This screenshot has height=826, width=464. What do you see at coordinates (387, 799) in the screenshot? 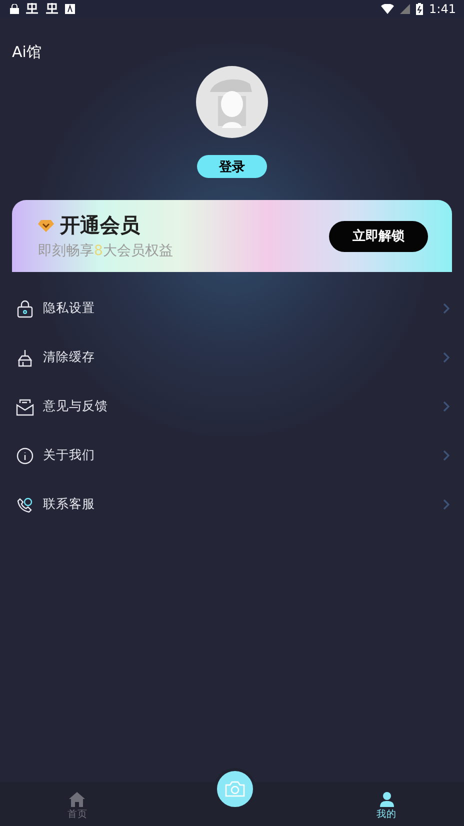
I see `person-icon` at bounding box center [387, 799].